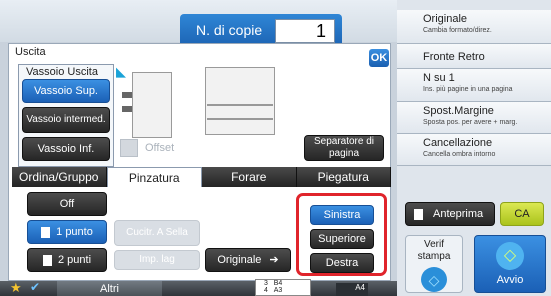 This screenshot has height=296, width=551. What do you see at coordinates (352, 289) in the screenshot?
I see `paper-size-indicator: A4` at bounding box center [352, 289].